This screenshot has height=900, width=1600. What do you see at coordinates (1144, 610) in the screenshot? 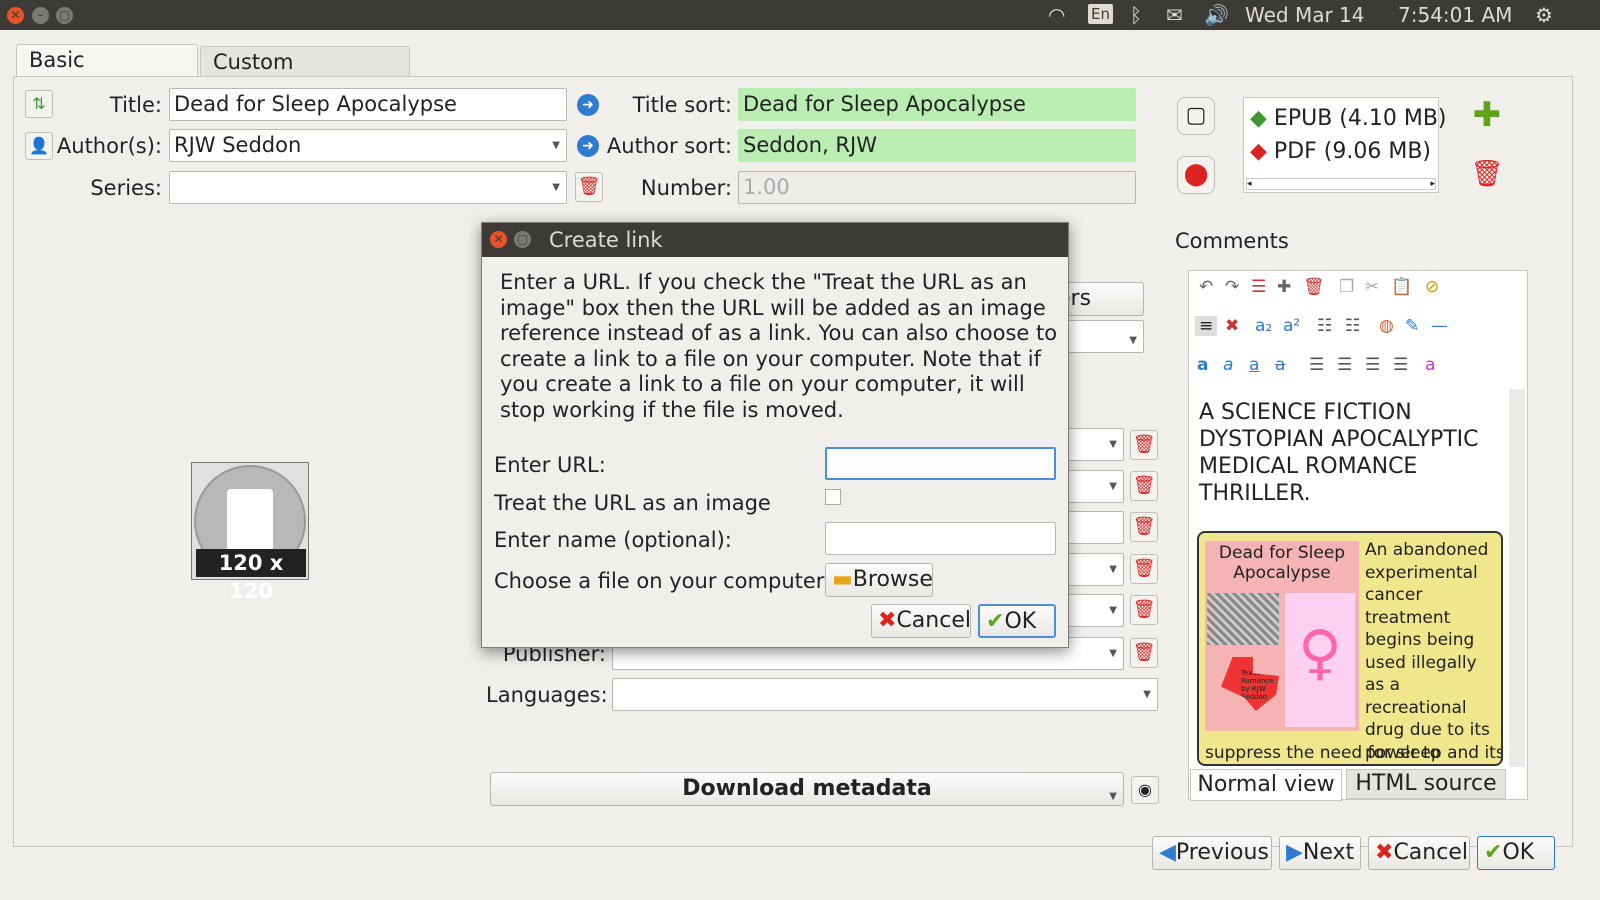
I see `clear-rating-trash-icon: 🗑` at bounding box center [1144, 610].